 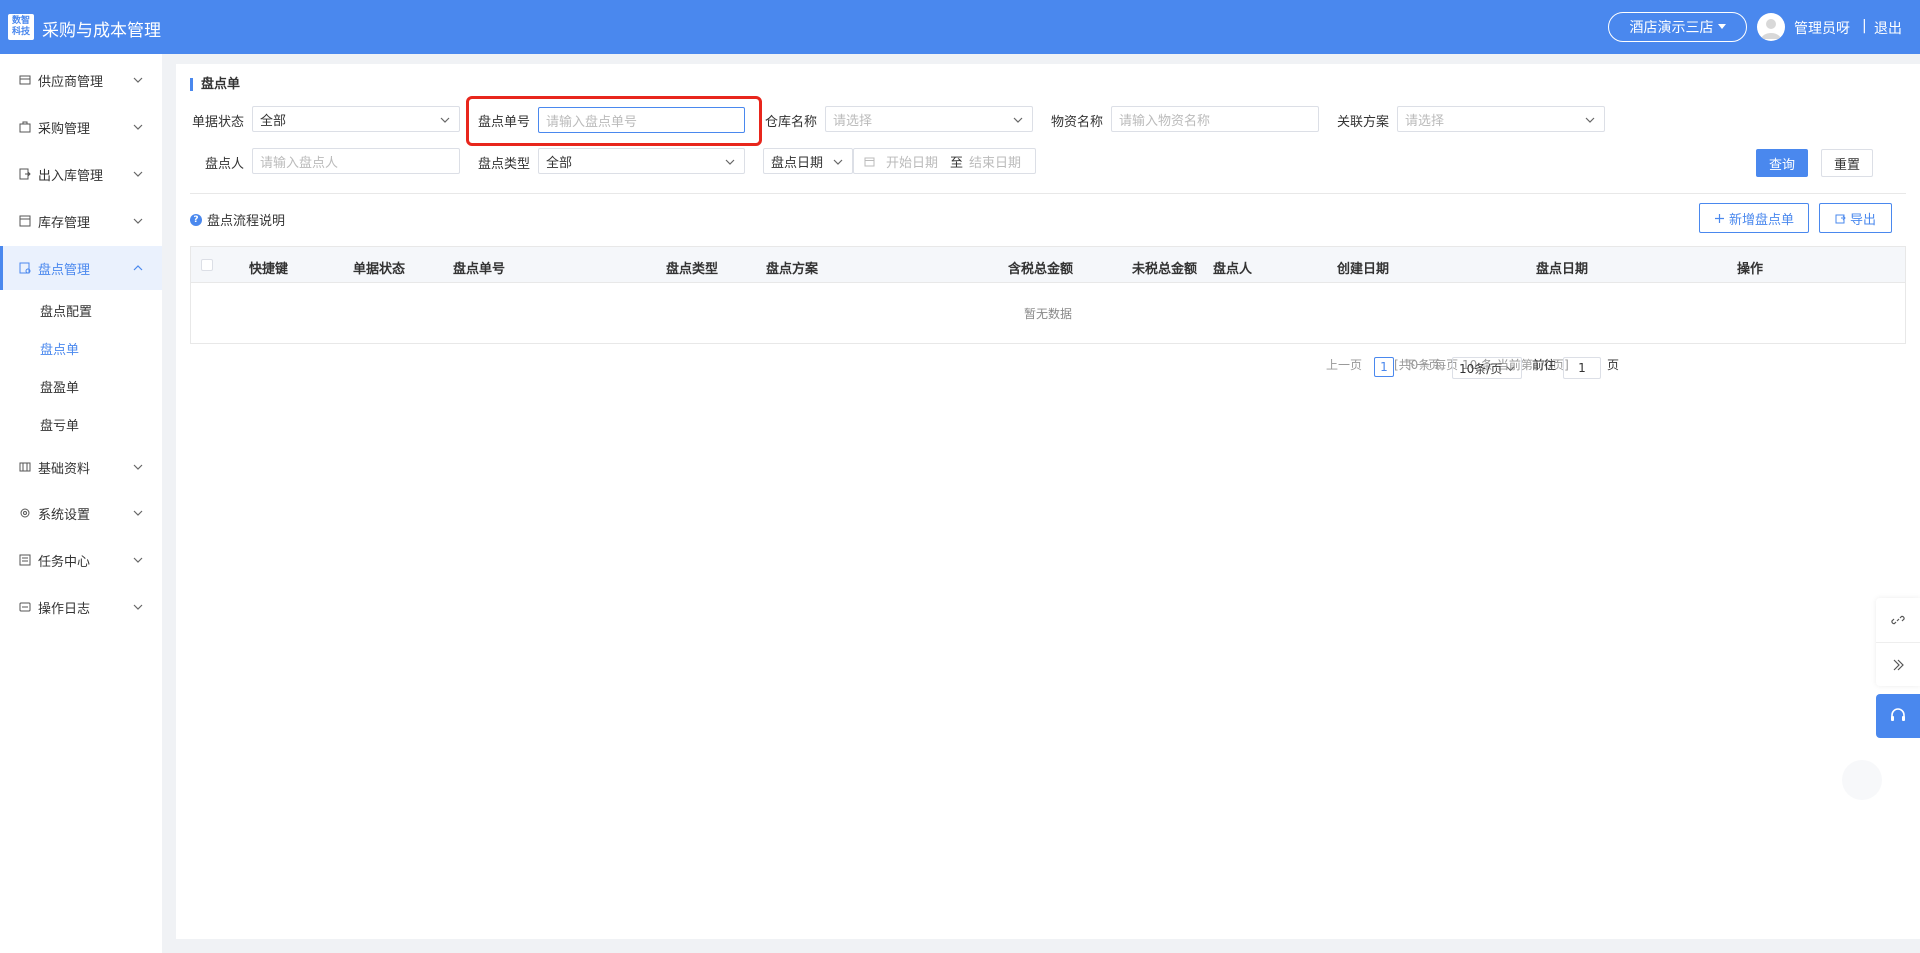 What do you see at coordinates (944, 161) in the screenshot?
I see `date-range-picker: 开始日期 至 结束日期` at bounding box center [944, 161].